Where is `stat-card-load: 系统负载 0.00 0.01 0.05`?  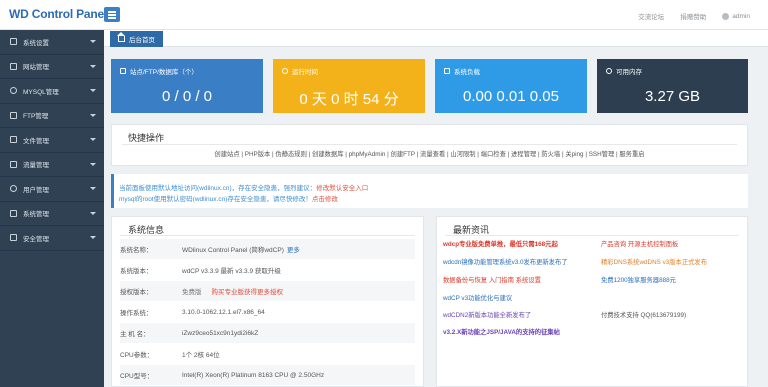 stat-card-load: 系统负载 0.00 0.01 0.05 is located at coordinates (511, 86).